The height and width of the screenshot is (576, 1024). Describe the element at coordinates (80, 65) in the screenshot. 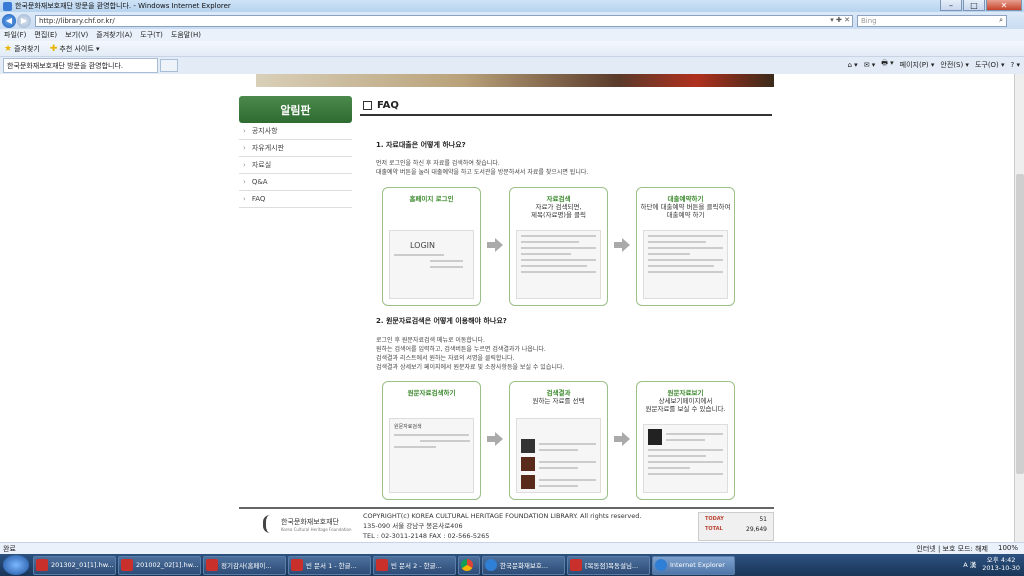

I see `tab-active: 한국문화재보호재단 방문을 환영합니다.` at that location.